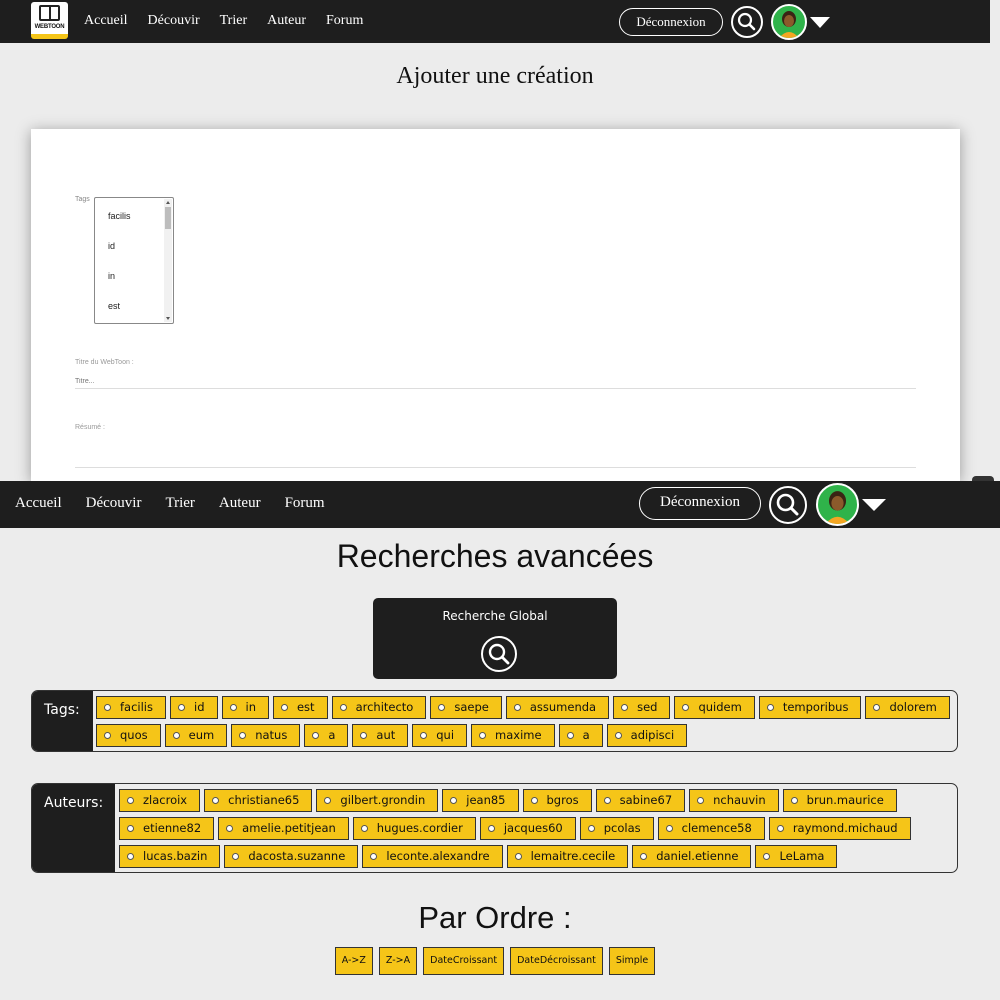 The height and width of the screenshot is (1000, 1000). Describe the element at coordinates (300, 707) in the screenshot. I see `tag-chip: est` at that location.